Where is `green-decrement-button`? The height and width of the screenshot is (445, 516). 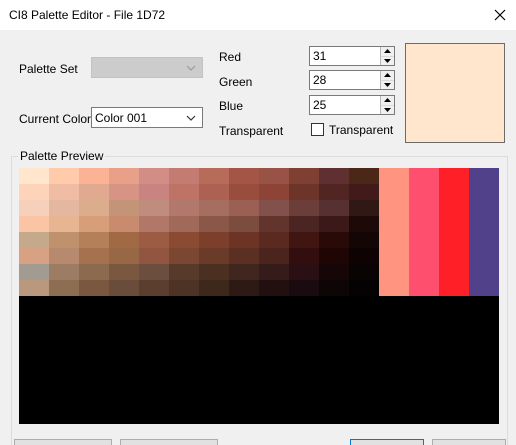
green-decrement-button is located at coordinates (387, 84).